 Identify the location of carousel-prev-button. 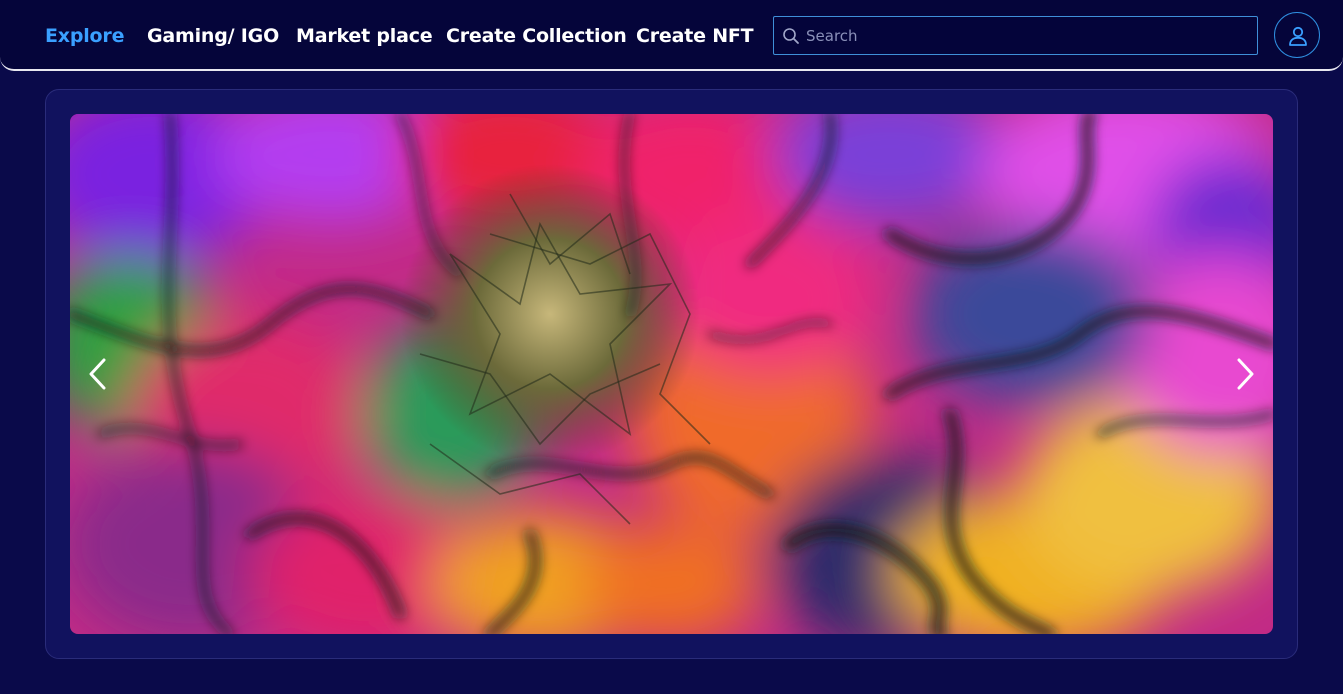
(99, 374).